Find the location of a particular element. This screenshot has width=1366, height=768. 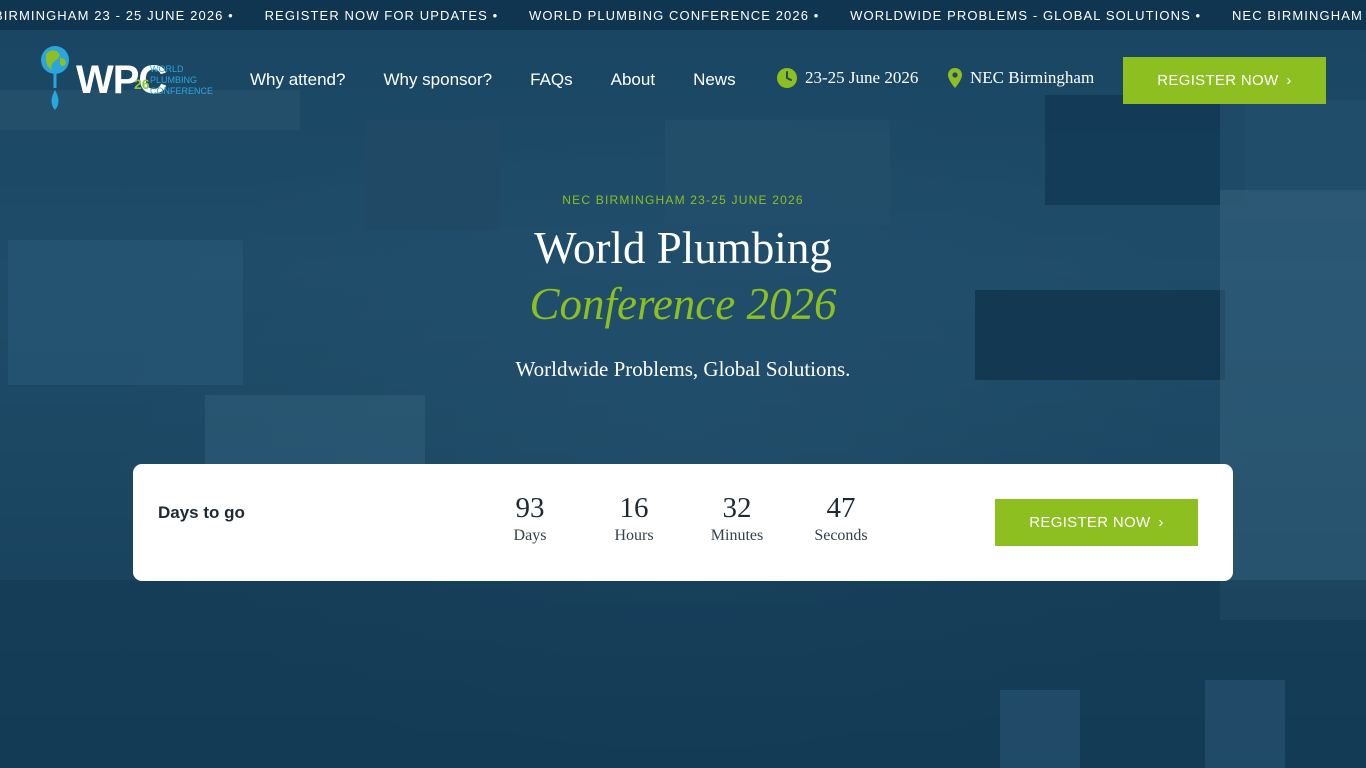

countdown-days: 93 Days is located at coordinates (530, 518).